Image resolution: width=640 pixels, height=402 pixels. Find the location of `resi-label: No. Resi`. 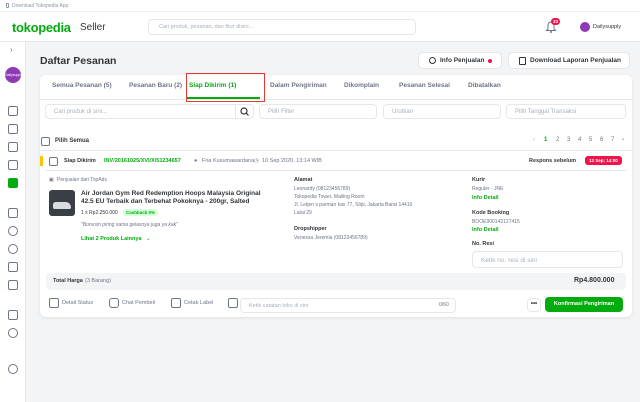

resi-label: No. Resi is located at coordinates (483, 244).